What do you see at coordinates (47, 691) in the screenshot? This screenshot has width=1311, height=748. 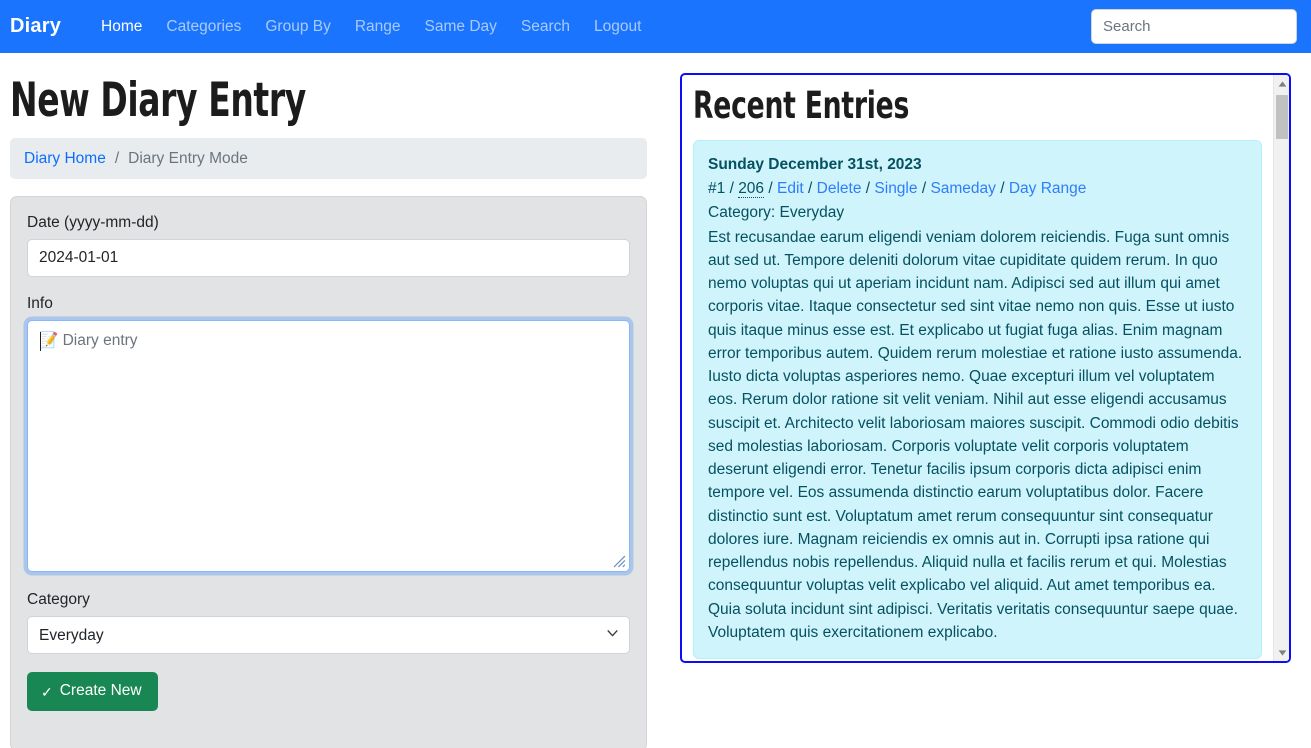 I see `check-icon: ✓` at bounding box center [47, 691].